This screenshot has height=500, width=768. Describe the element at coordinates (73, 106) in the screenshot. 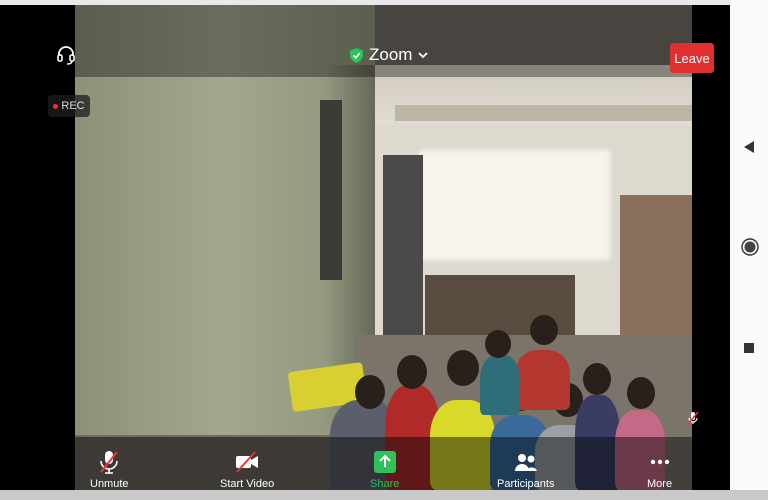

I see `rec-label: REC` at that location.